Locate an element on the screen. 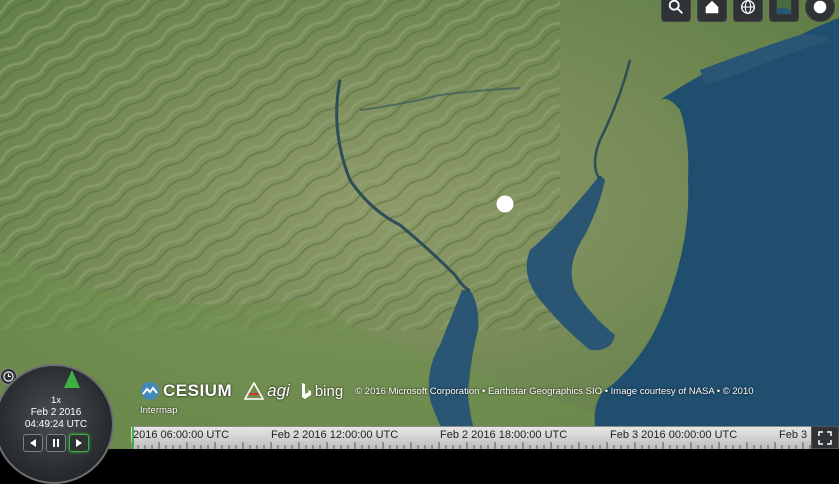 This screenshot has height=484, width=839. intermap-credit: Intermap is located at coordinates (159, 410).